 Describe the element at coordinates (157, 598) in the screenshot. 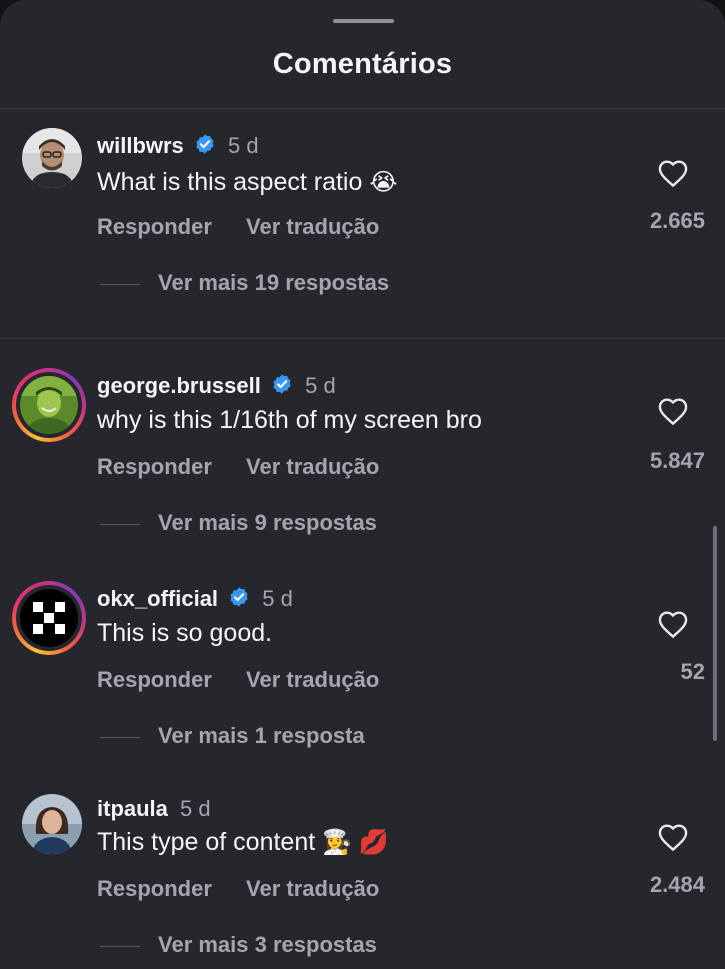

I see `username: okx_official` at that location.